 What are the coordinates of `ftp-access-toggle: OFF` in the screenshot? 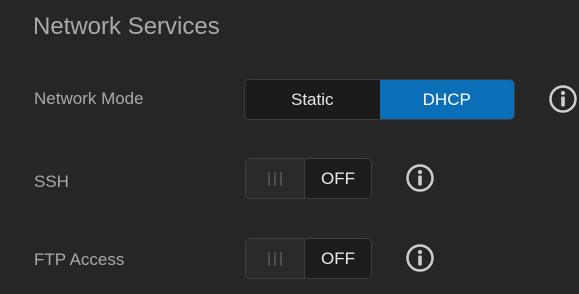 It's located at (308, 258).